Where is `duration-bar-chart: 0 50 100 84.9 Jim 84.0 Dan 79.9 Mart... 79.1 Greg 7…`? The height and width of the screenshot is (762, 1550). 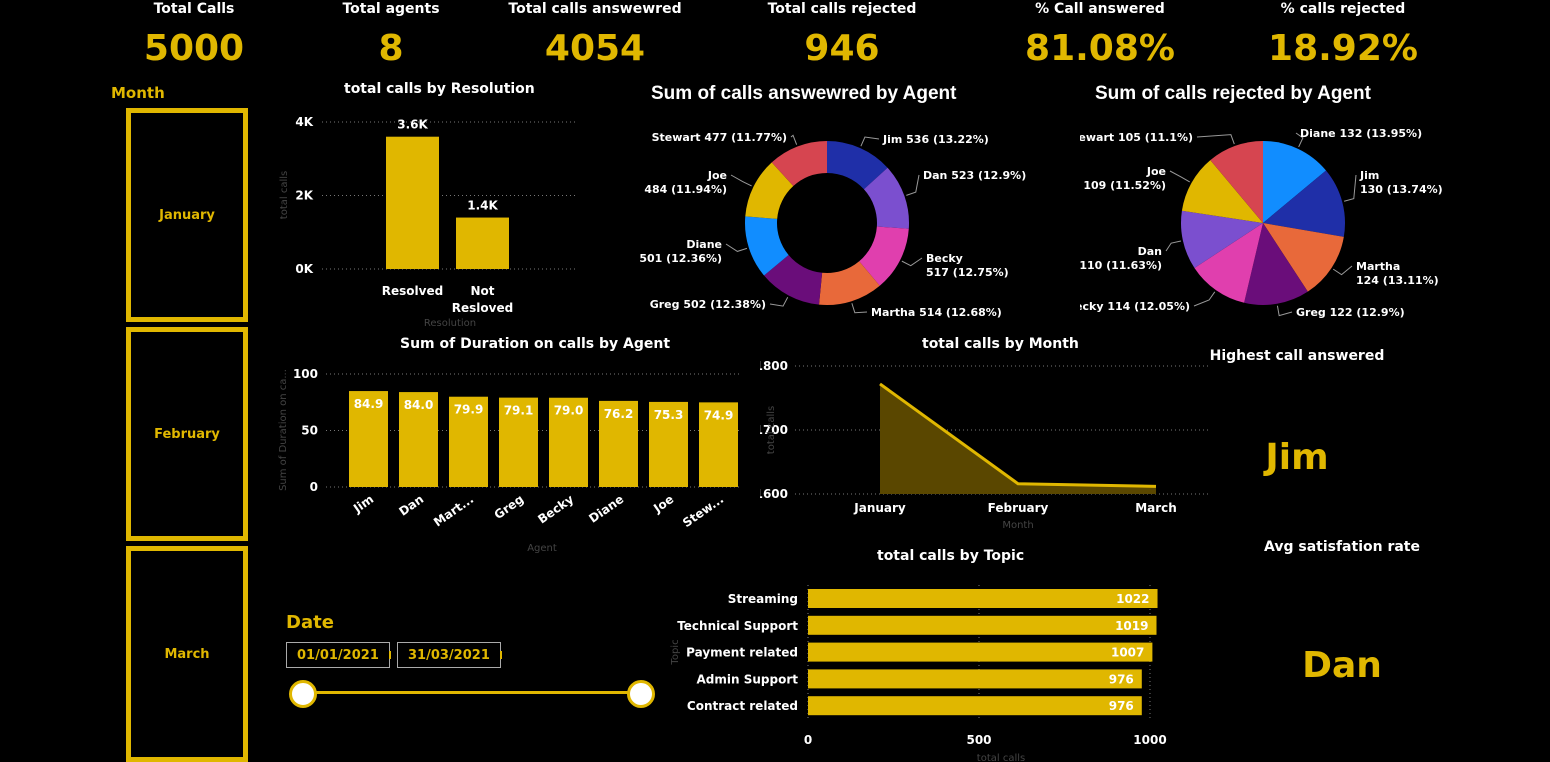
duration-bar-chart: 0 50 100 84.9 Jim 84.0 Dan 79.9 Mart... 79.1 Greg 7… is located at coordinates (509, 460).